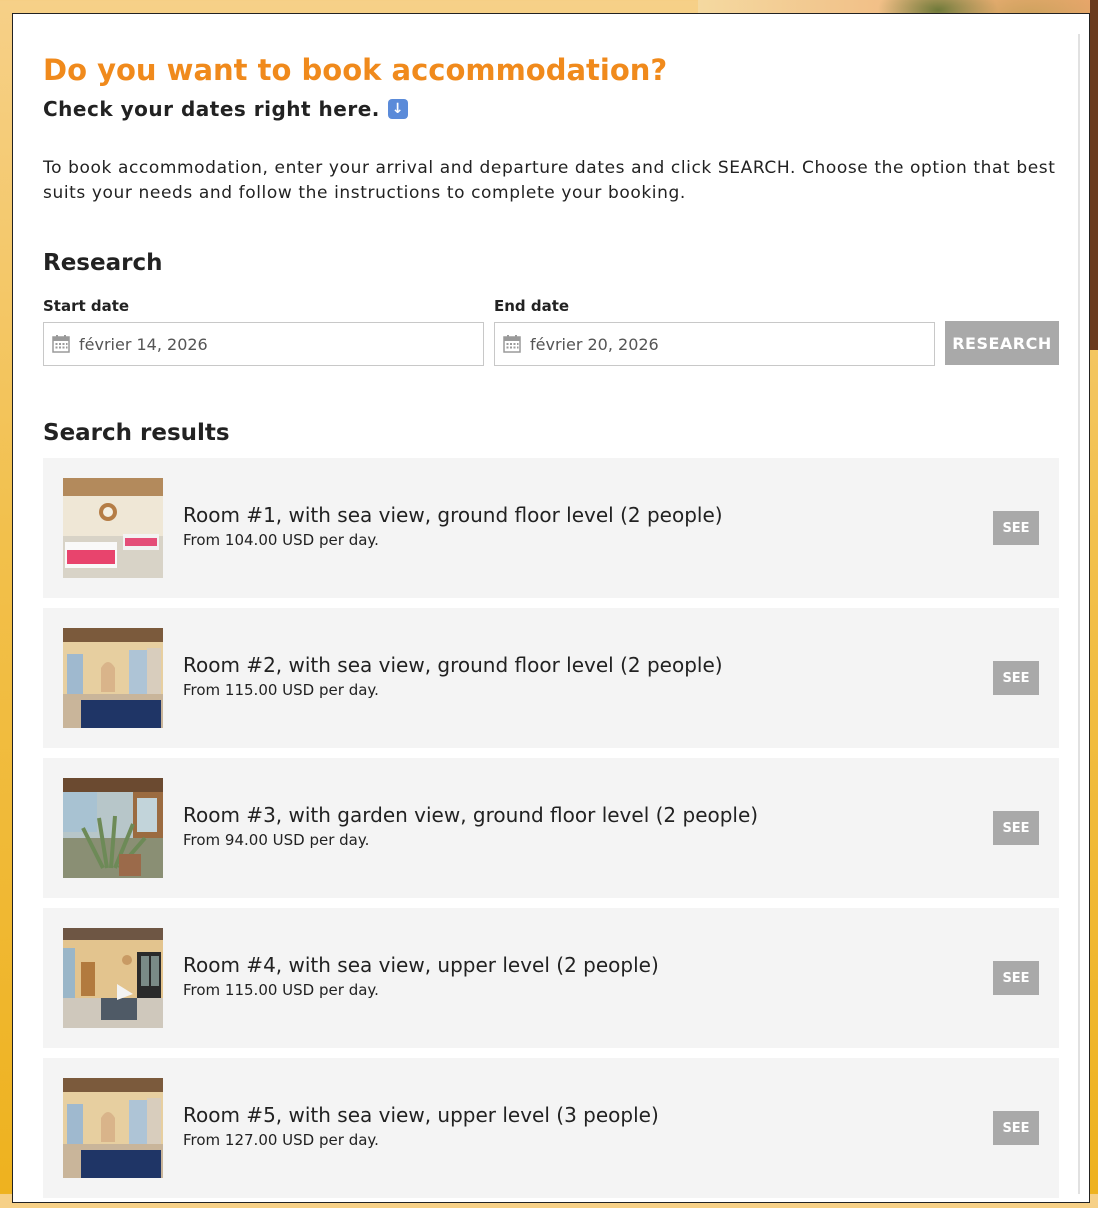 Image resolution: width=1098 pixels, height=1208 pixels. Describe the element at coordinates (103, 263) in the screenshot. I see `research-heading: Research` at that location.